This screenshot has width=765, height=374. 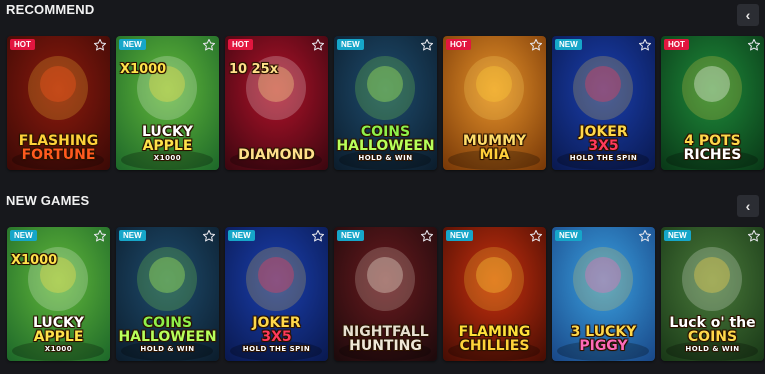 I want to click on game-logo: 4 POTS RICHES, so click(x=712, y=148).